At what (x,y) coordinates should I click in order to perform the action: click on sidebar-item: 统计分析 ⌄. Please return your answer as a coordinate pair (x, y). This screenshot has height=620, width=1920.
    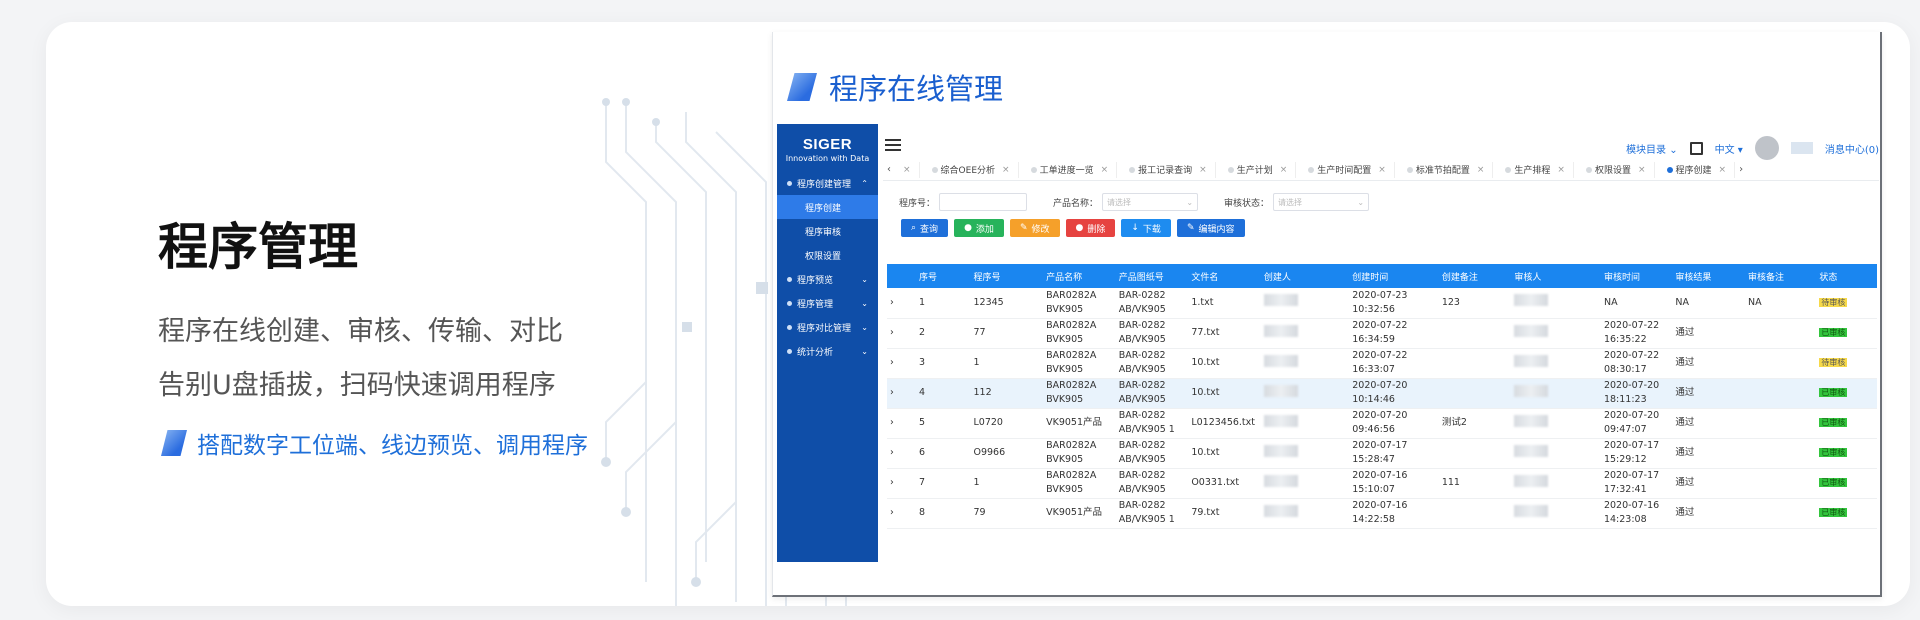
    Looking at the image, I should click on (827, 351).